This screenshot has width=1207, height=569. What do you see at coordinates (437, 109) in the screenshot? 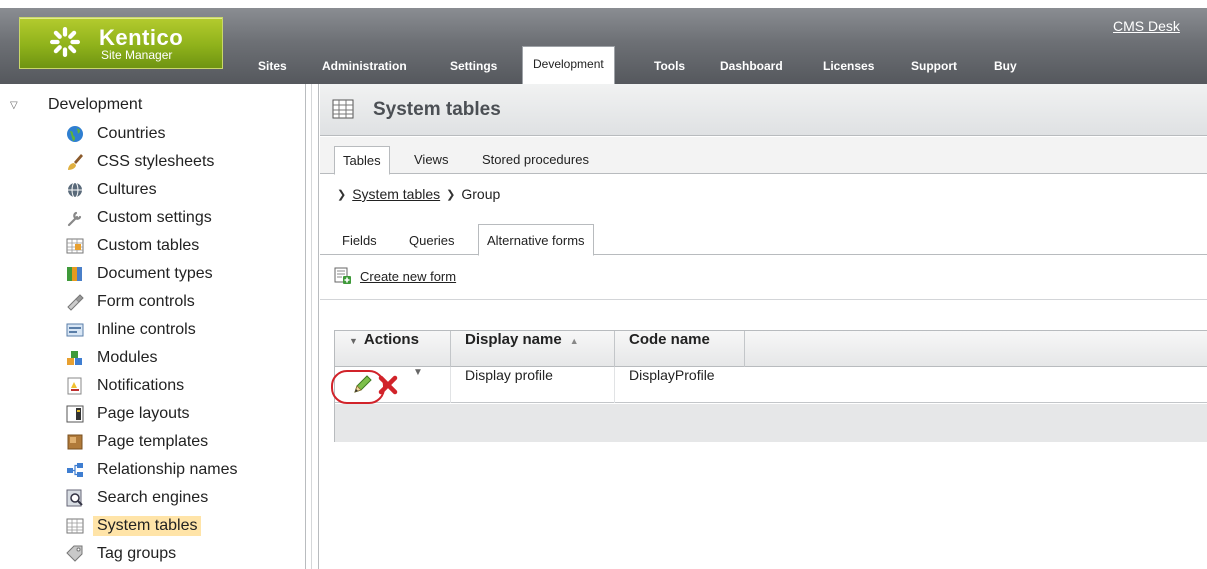
I see `page-title: System tables` at bounding box center [437, 109].